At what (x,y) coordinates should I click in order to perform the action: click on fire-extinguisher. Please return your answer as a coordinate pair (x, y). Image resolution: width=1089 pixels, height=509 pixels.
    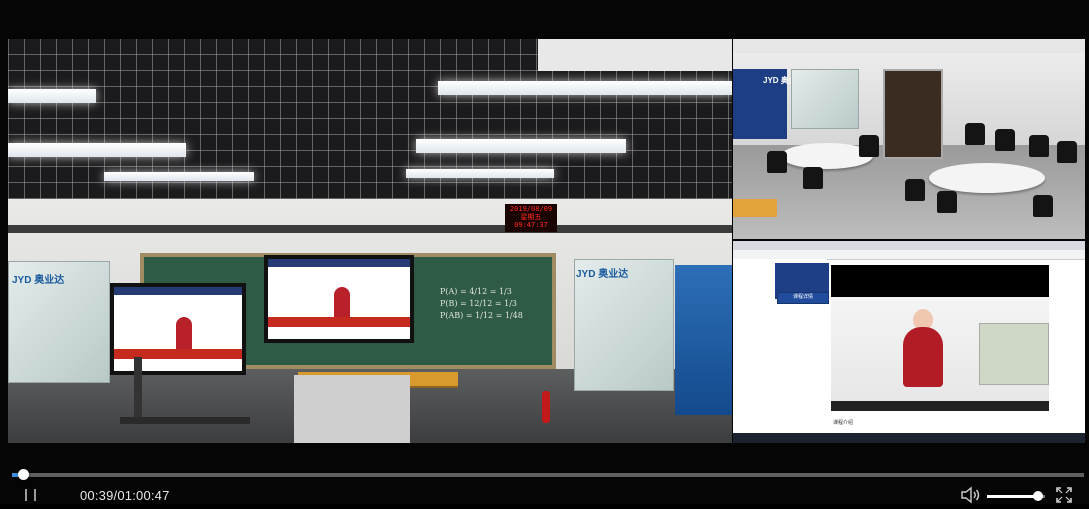
    Looking at the image, I should click on (546, 407).